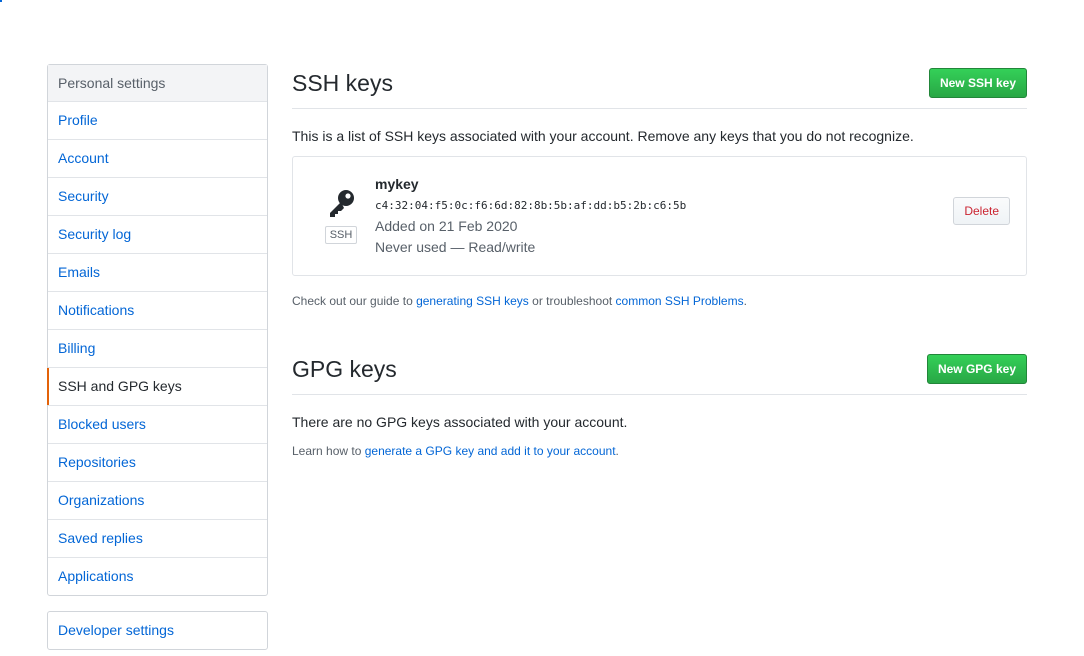 This screenshot has width=1084, height=656. What do you see at coordinates (342, 83) in the screenshot?
I see `ssh-keys-title: SSH keys` at bounding box center [342, 83].